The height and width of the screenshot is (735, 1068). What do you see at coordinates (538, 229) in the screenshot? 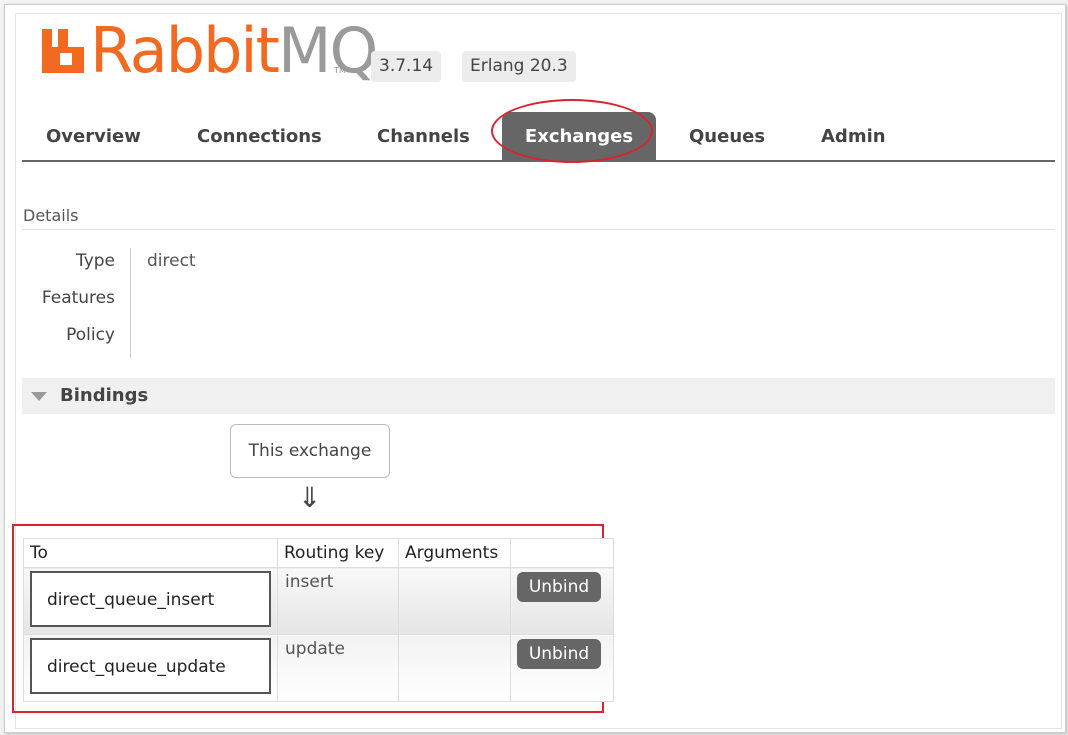
I see `details-divider` at bounding box center [538, 229].